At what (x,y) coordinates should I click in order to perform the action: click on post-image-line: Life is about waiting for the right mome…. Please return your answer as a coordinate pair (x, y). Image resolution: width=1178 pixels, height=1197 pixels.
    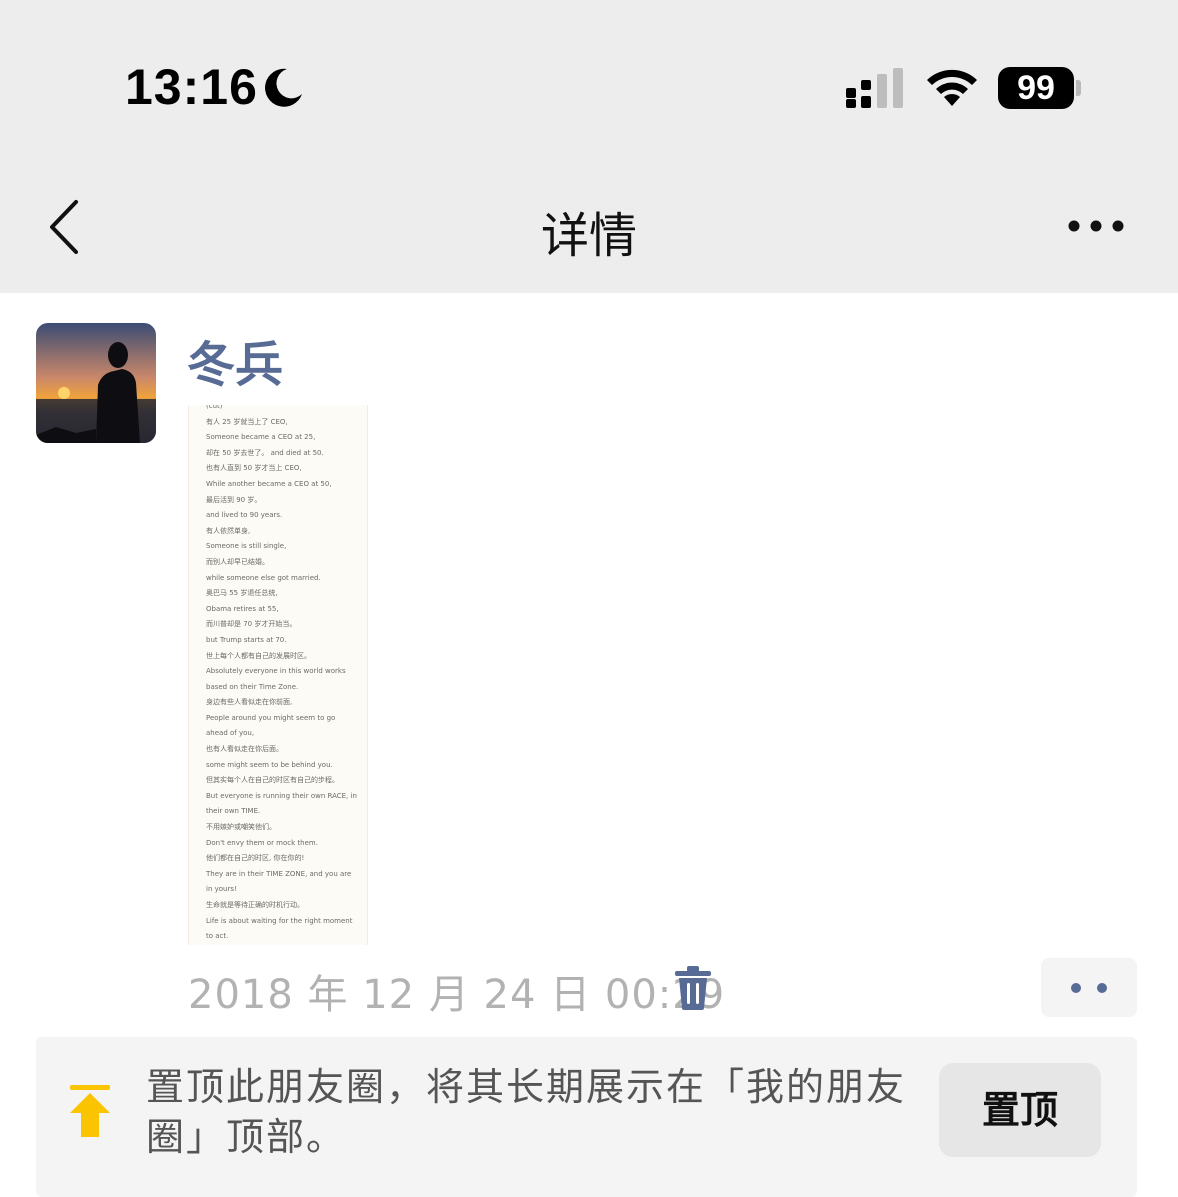
    Looking at the image, I should click on (286, 922).